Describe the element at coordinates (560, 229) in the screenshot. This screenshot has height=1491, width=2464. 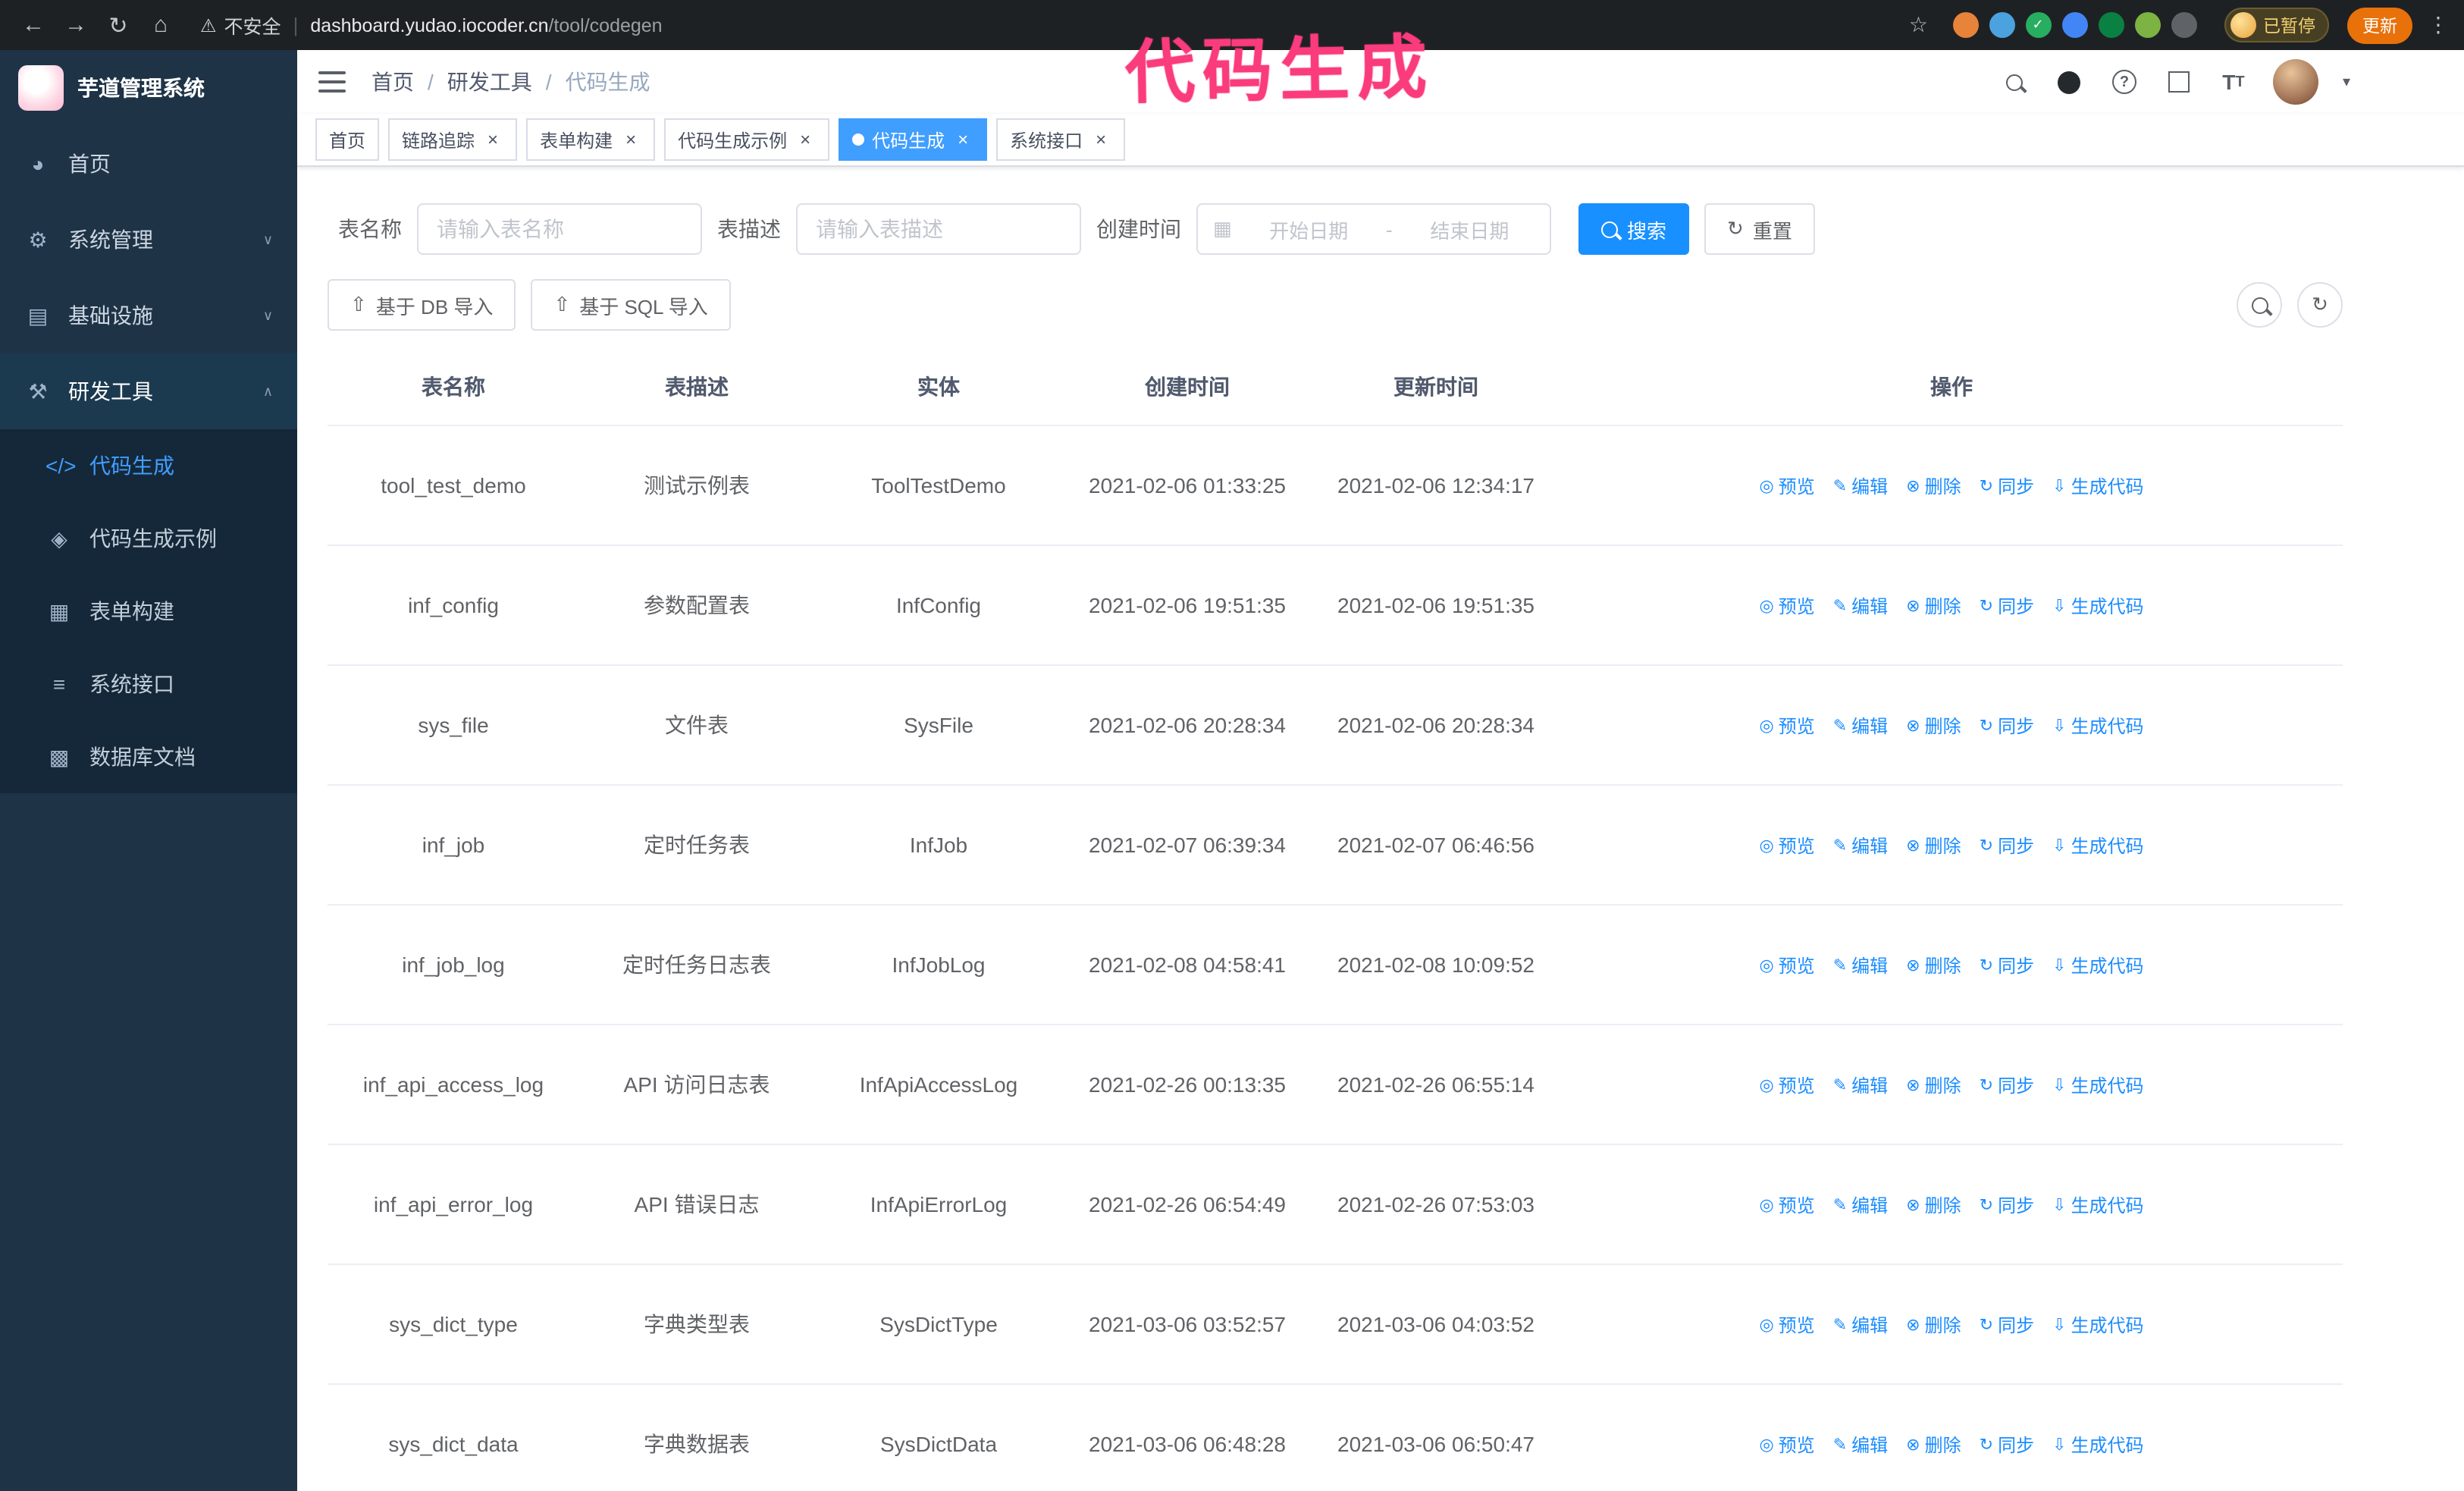
I see `table-name-input` at that location.